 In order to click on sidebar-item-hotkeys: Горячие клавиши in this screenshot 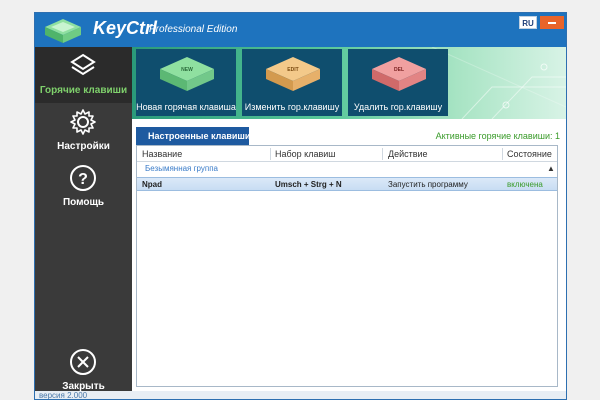, I will do `click(83, 75)`.